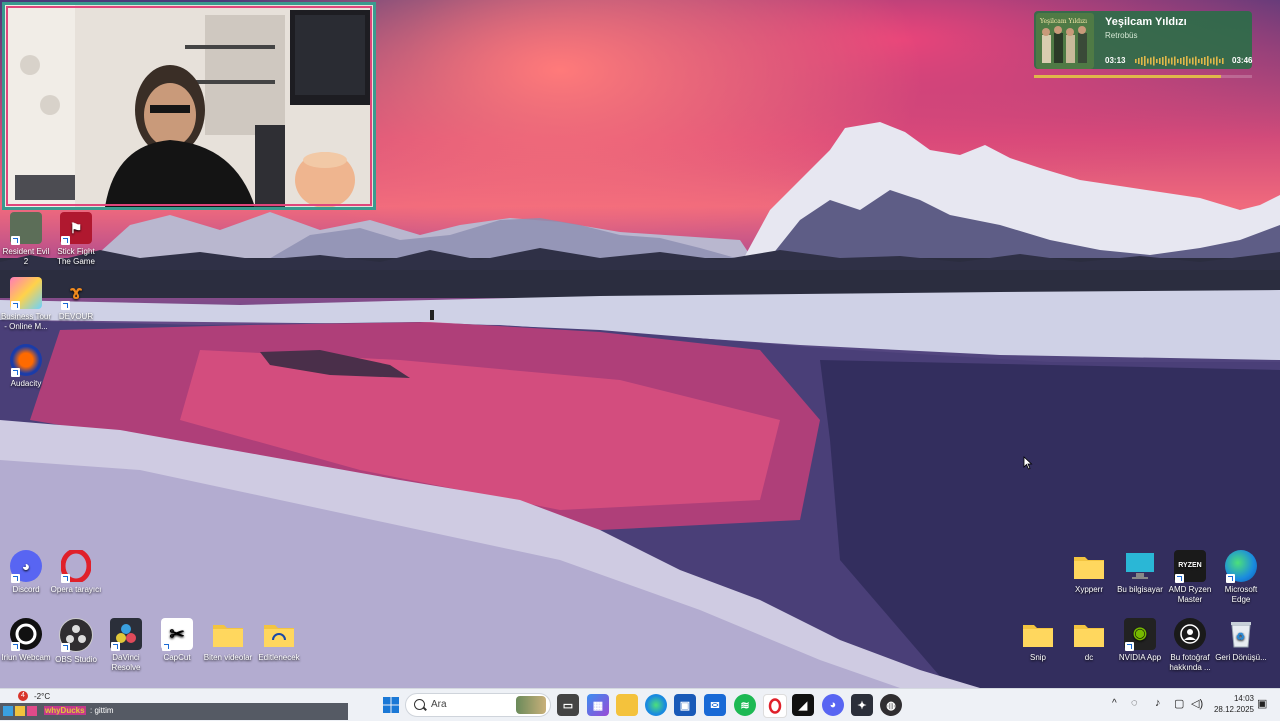  I want to click on desktop-icon-editlenecek: Editlenecek, so click(279, 640).